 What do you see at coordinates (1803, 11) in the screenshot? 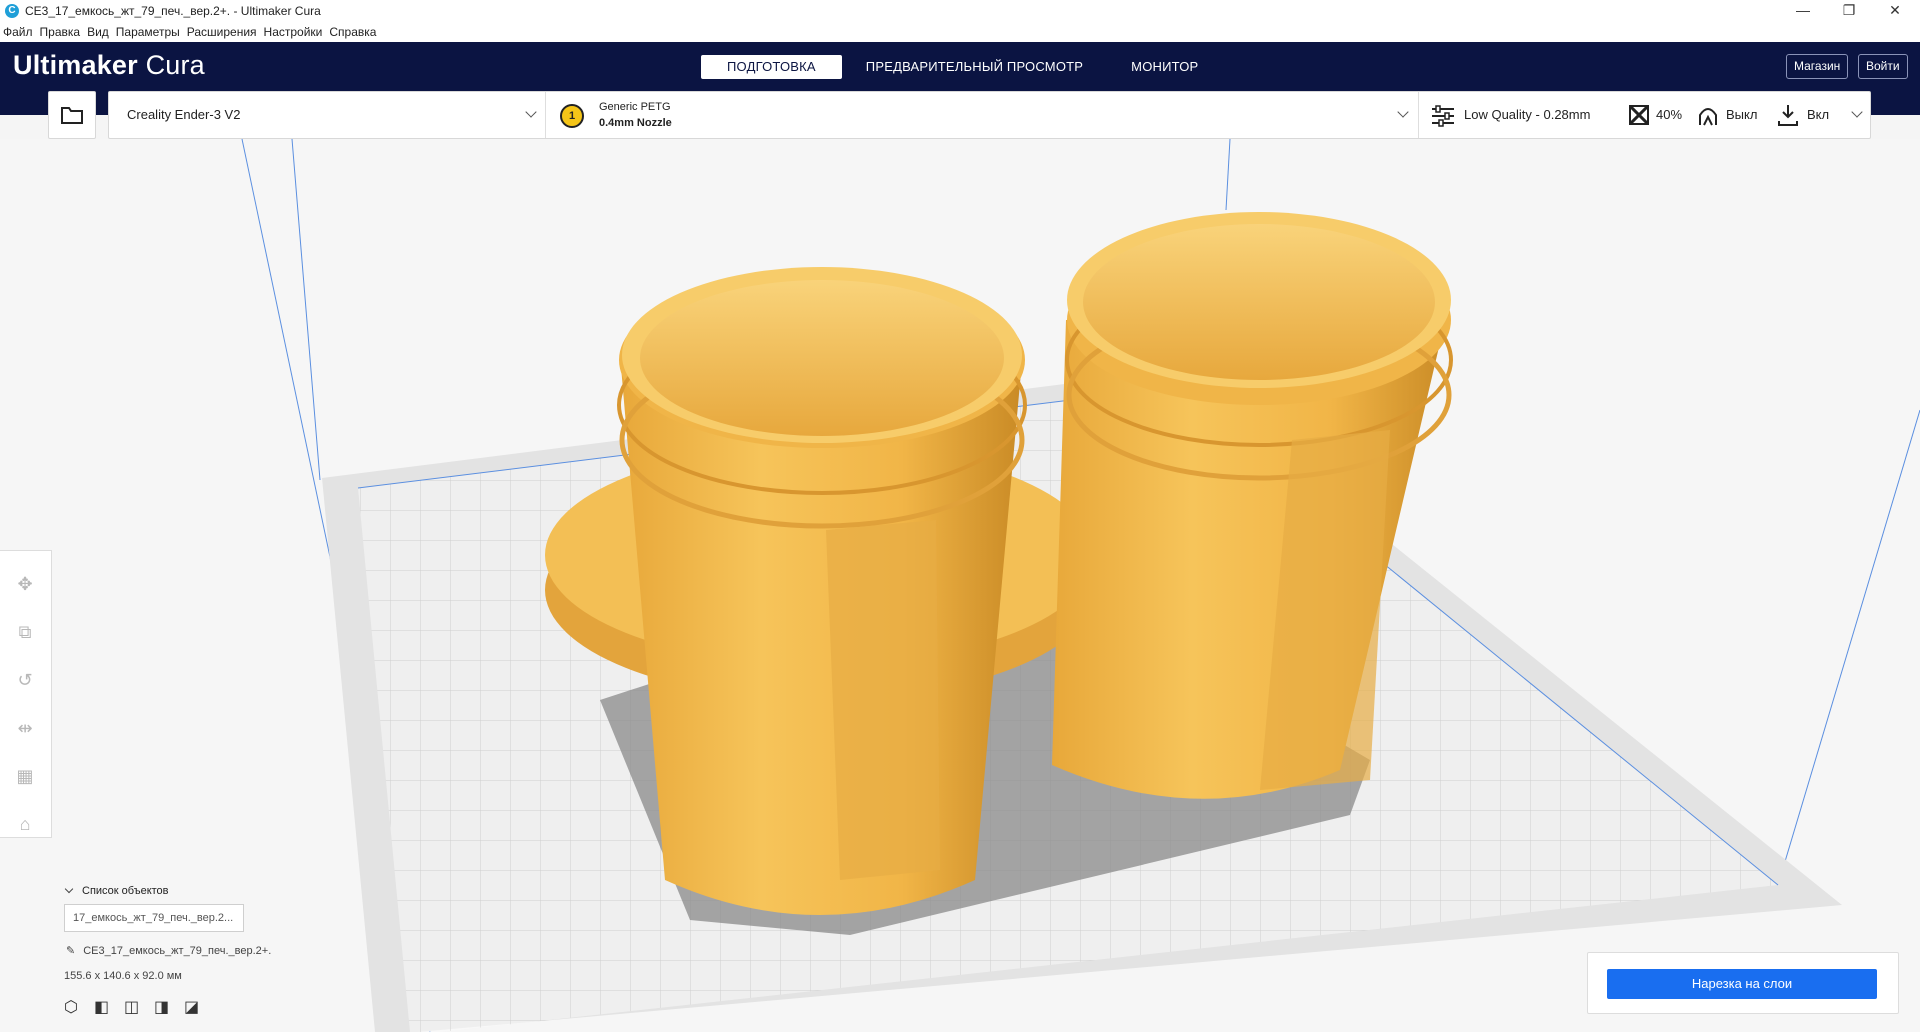
I see `minimize-button: —` at bounding box center [1803, 11].